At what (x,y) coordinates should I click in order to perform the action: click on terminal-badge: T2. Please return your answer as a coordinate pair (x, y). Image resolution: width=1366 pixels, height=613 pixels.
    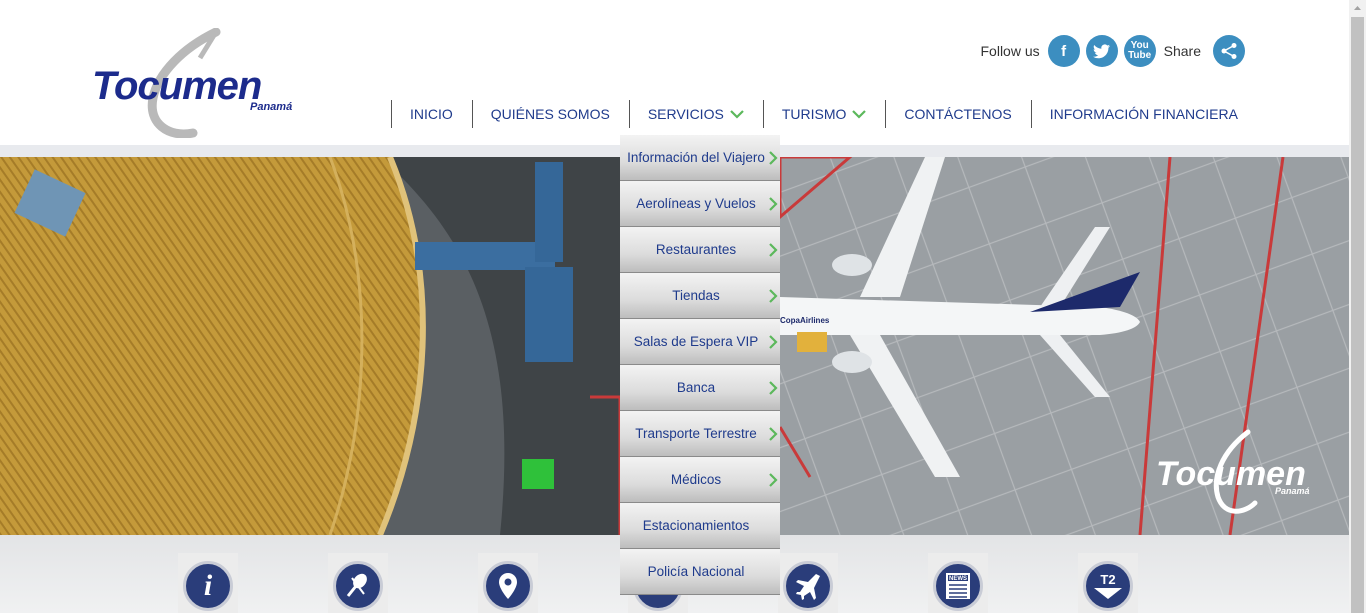
    Looking at the image, I should click on (1107, 579).